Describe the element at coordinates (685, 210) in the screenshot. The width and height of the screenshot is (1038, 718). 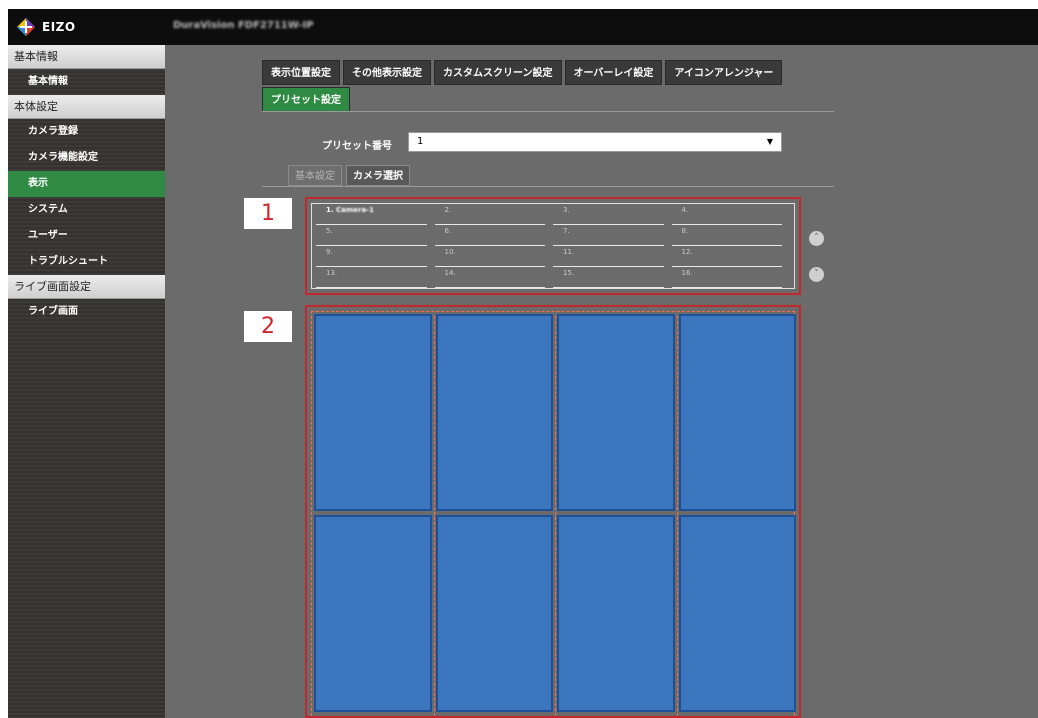
I see `camera-slot-number: 4.` at that location.